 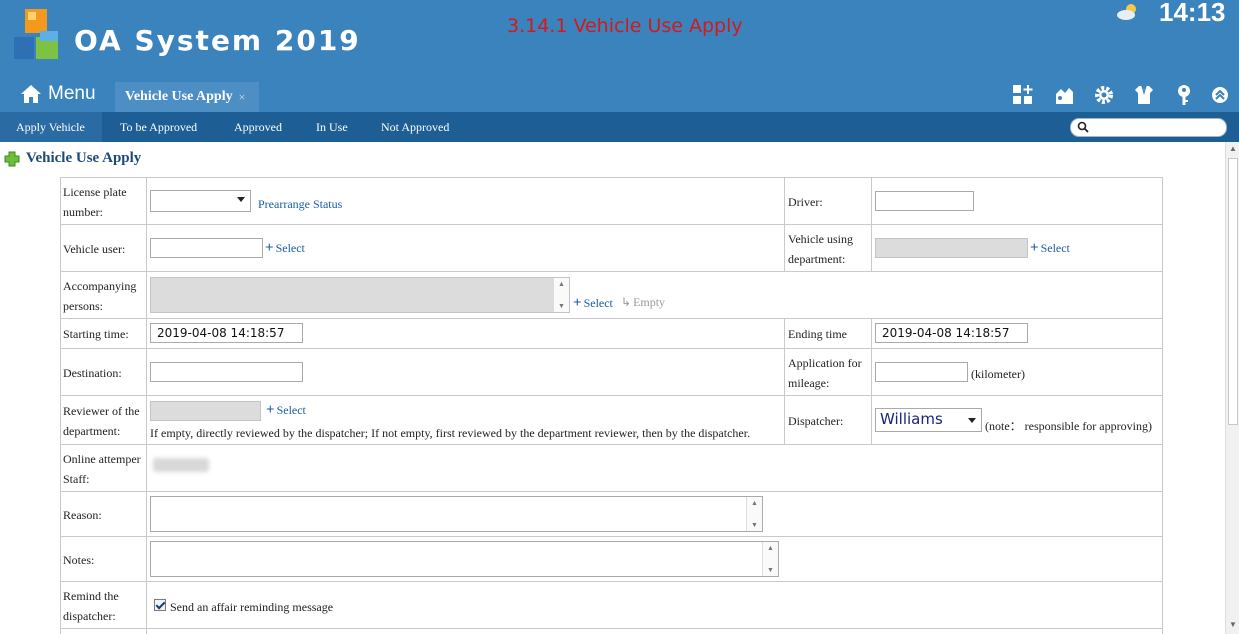 What do you see at coordinates (415, 127) in the screenshot?
I see `nav-not-approved: Not Approved` at bounding box center [415, 127].